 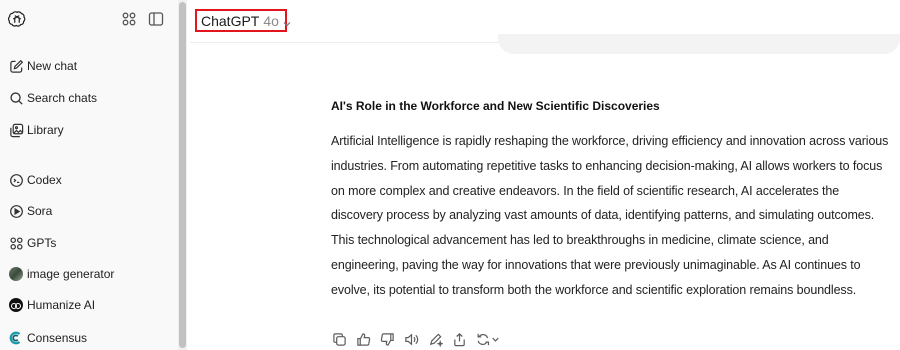 I want to click on sidebar-item-label: Humanize AI, so click(x=61, y=305).